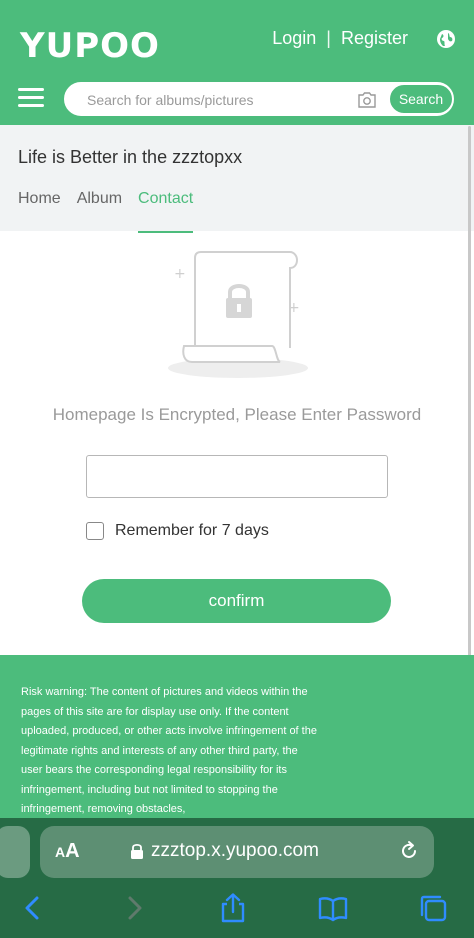  I want to click on site-tabs: Home Album Contact, so click(113, 211).